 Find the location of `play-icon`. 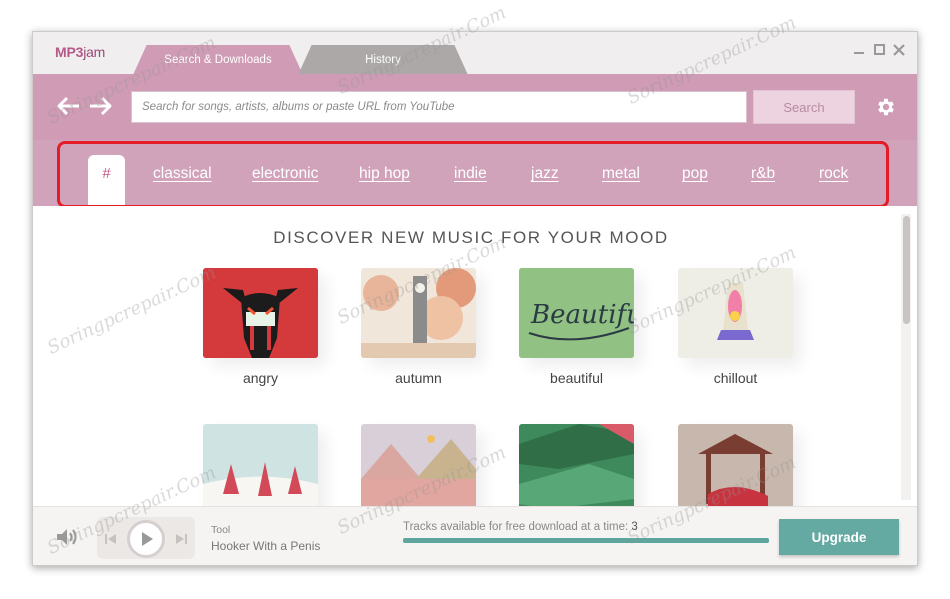

play-icon is located at coordinates (147, 539).